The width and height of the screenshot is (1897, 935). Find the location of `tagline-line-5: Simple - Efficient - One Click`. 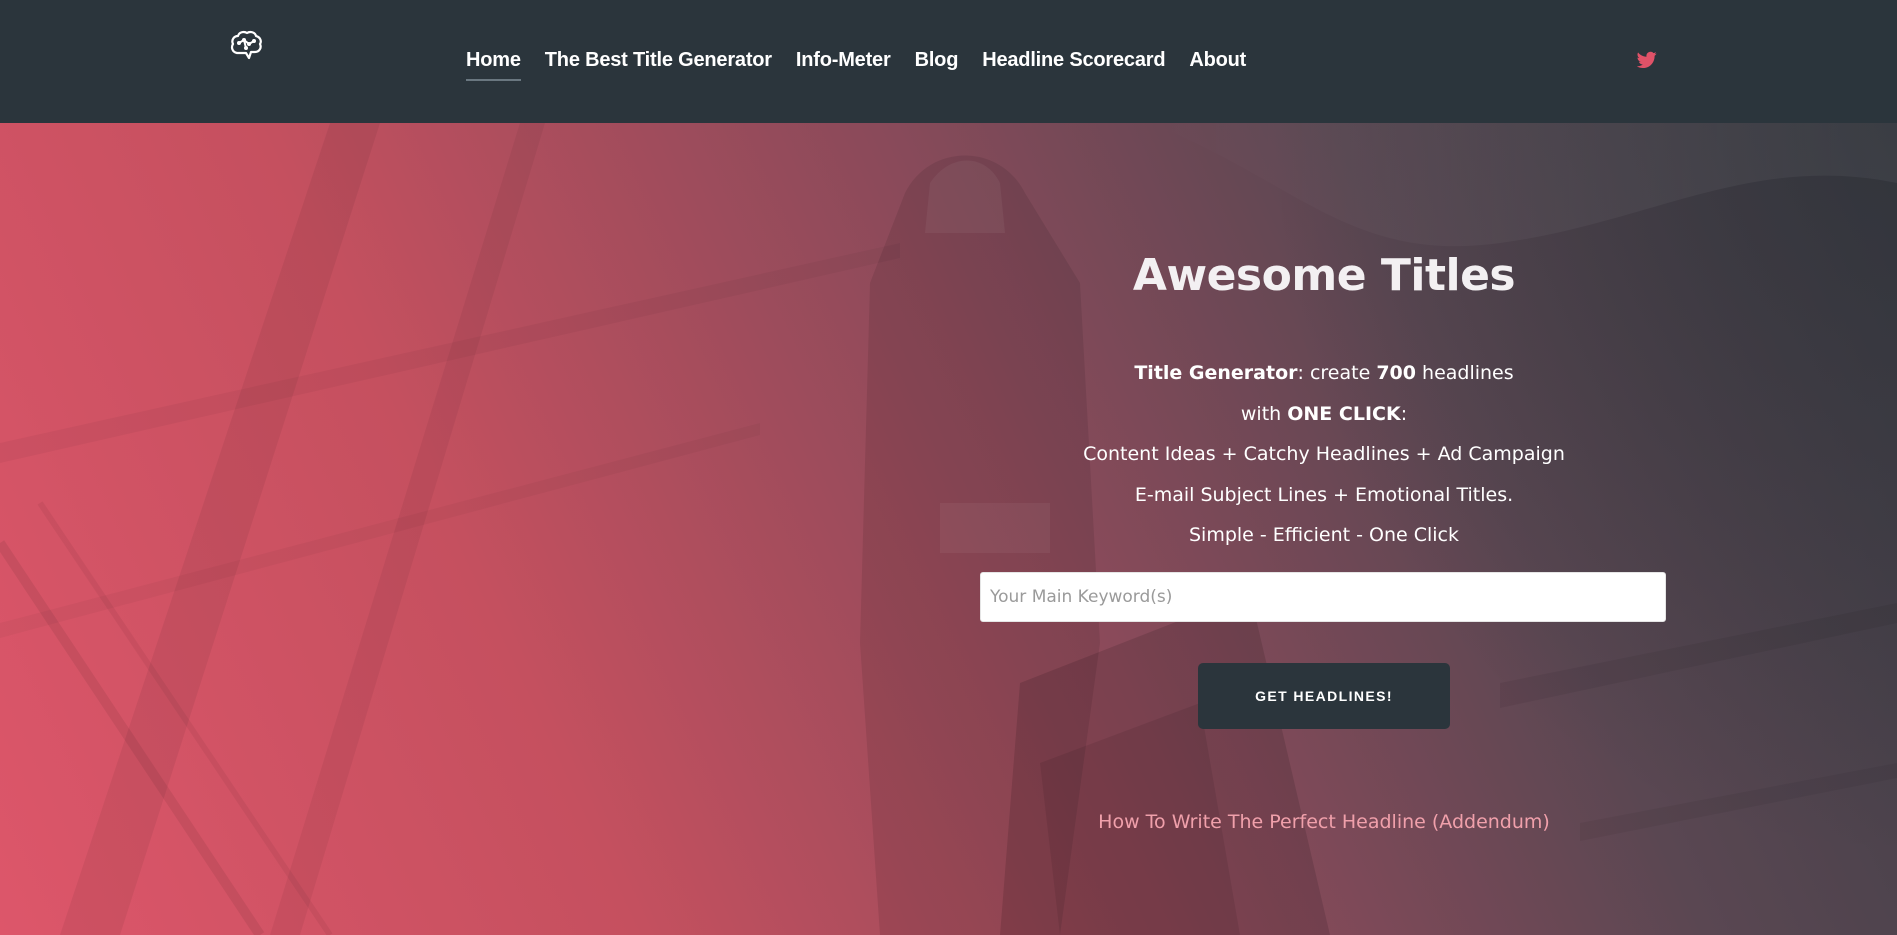

tagline-line-5: Simple - Efficient - One Click is located at coordinates (1324, 535).